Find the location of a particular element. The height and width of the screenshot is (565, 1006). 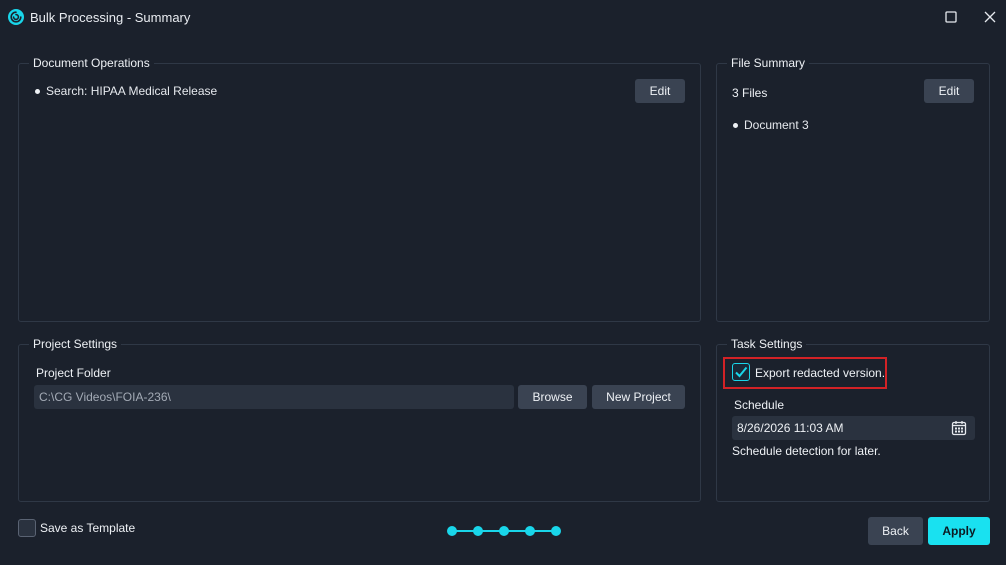

edit-files-button: Edit is located at coordinates (949, 91).